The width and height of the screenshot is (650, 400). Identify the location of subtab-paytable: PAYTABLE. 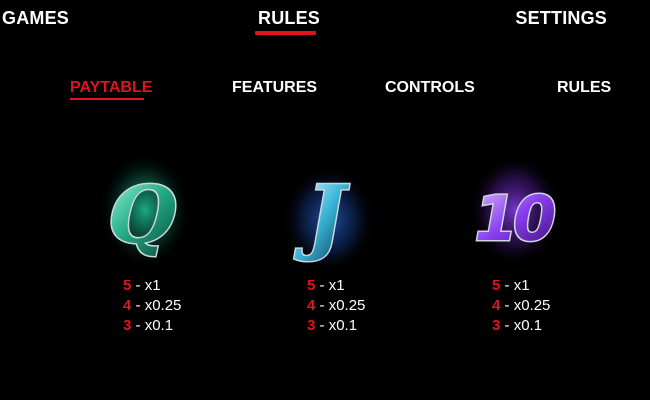
(111, 88).